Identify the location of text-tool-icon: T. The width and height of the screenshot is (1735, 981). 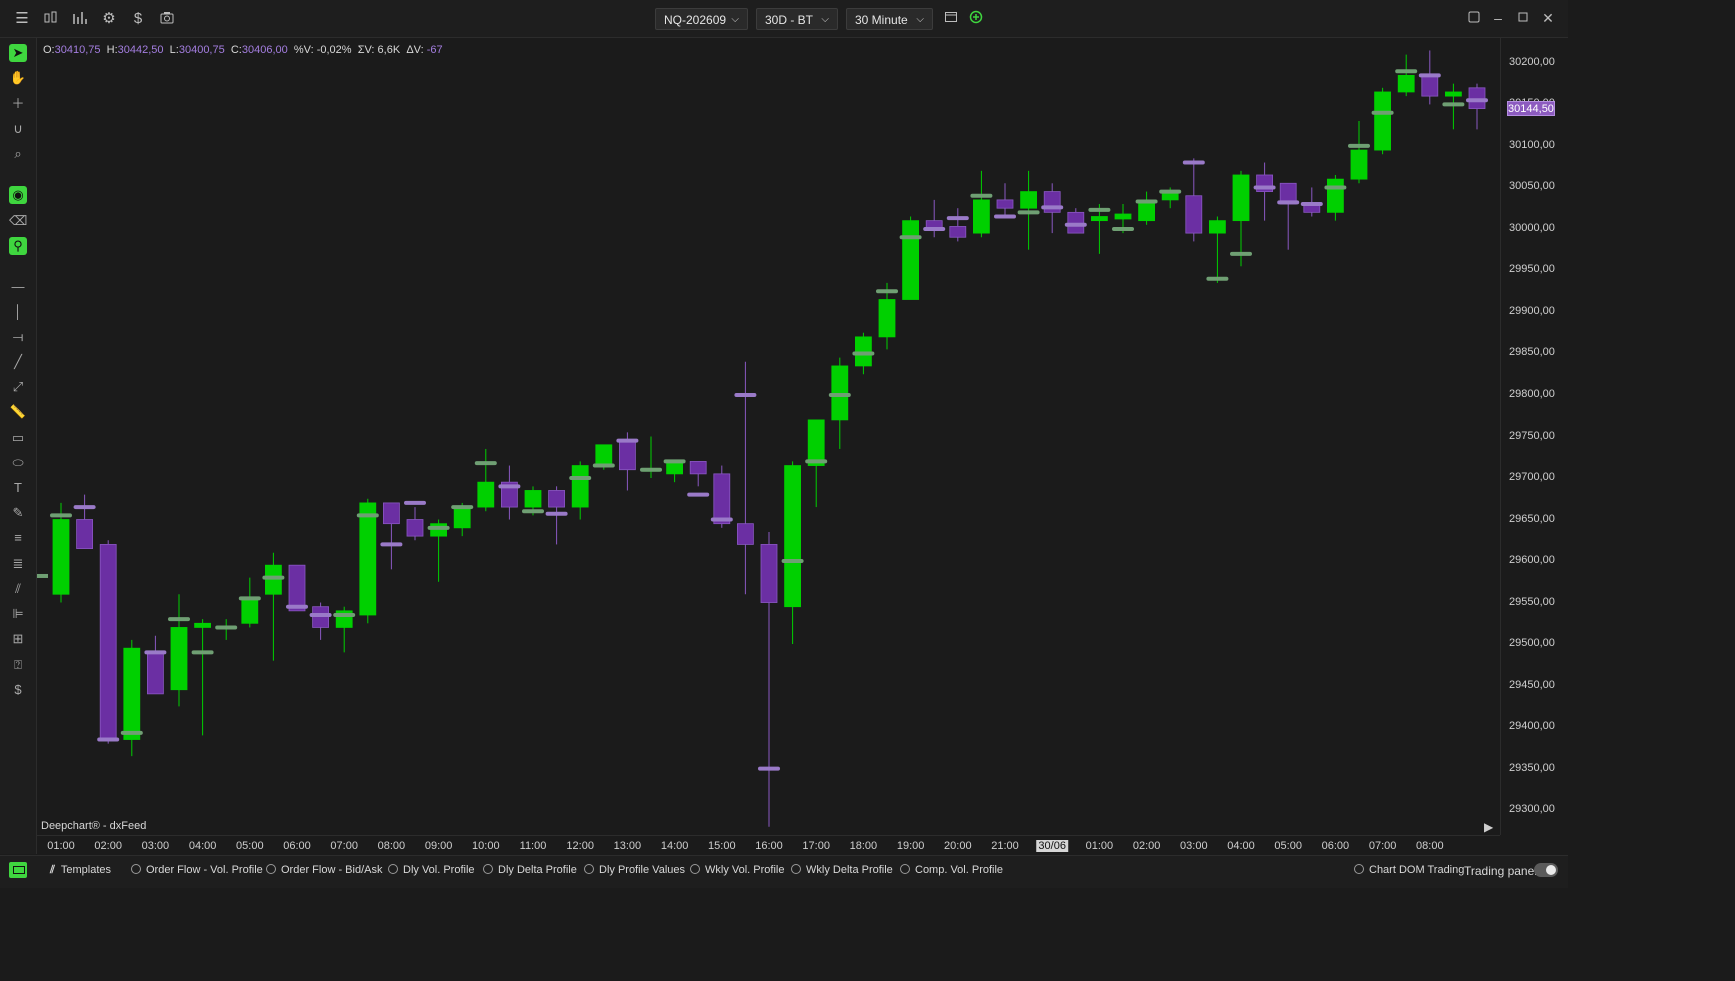
(18, 488).